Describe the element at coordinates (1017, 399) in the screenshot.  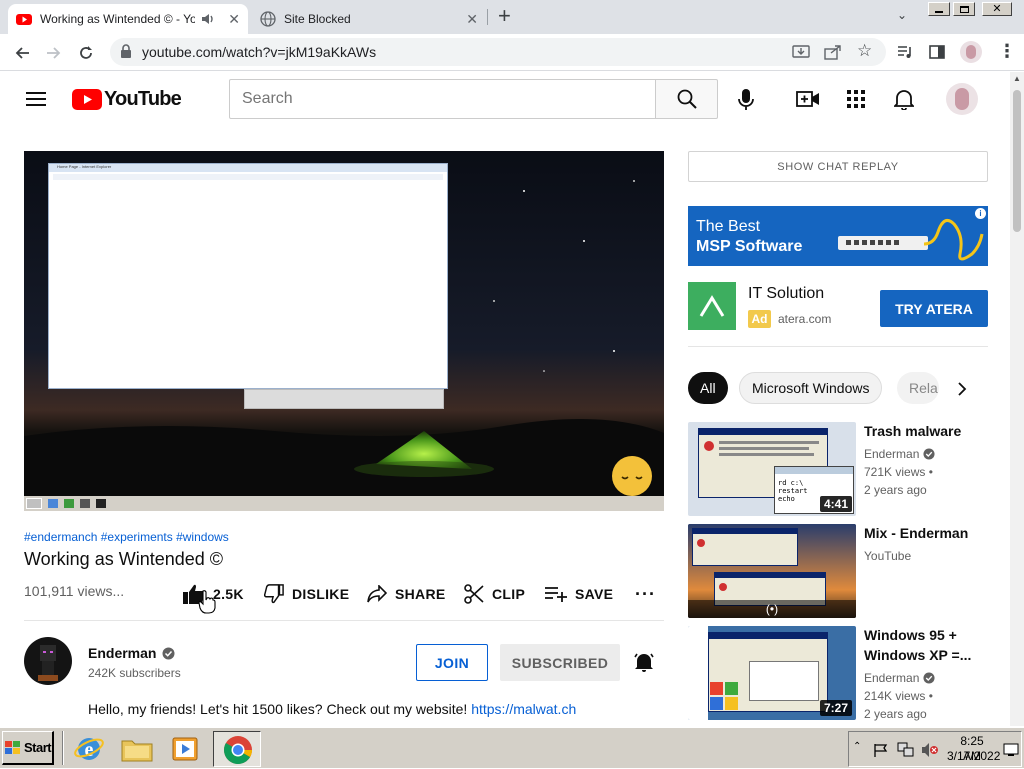
I see `page-scrollbar: ▲` at that location.